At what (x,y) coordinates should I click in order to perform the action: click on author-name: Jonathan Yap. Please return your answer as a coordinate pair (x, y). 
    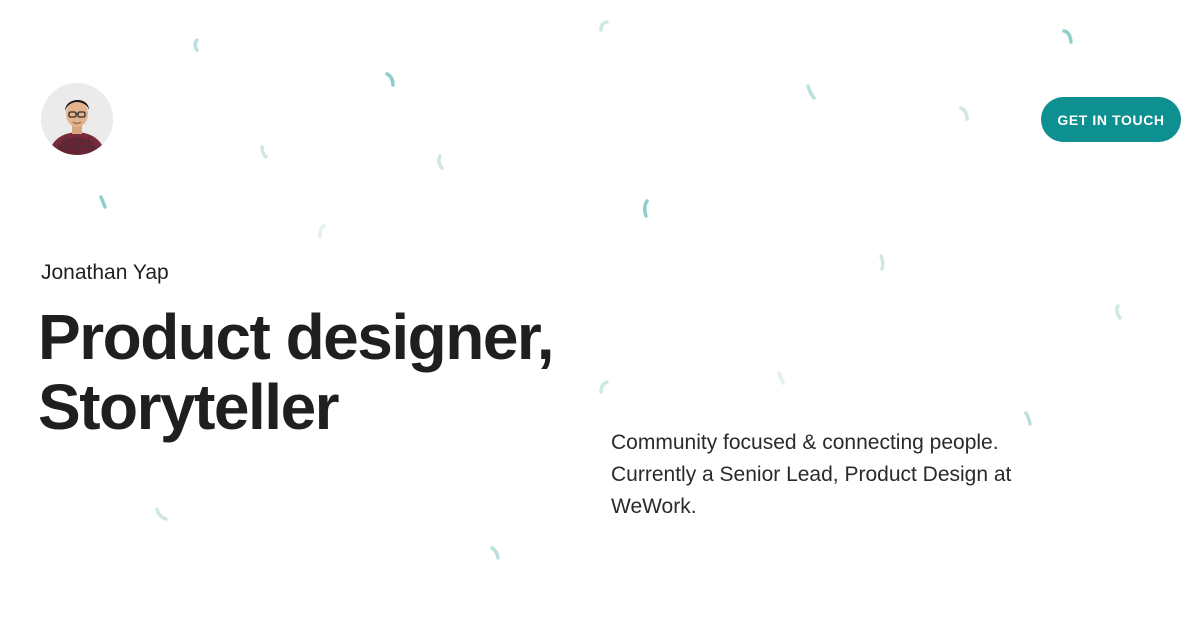
    Looking at the image, I should click on (105, 272).